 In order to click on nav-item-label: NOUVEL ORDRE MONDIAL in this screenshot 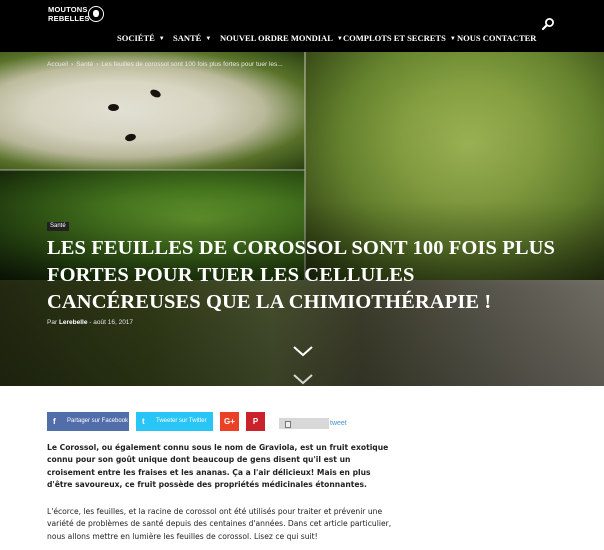, I will do `click(276, 38)`.